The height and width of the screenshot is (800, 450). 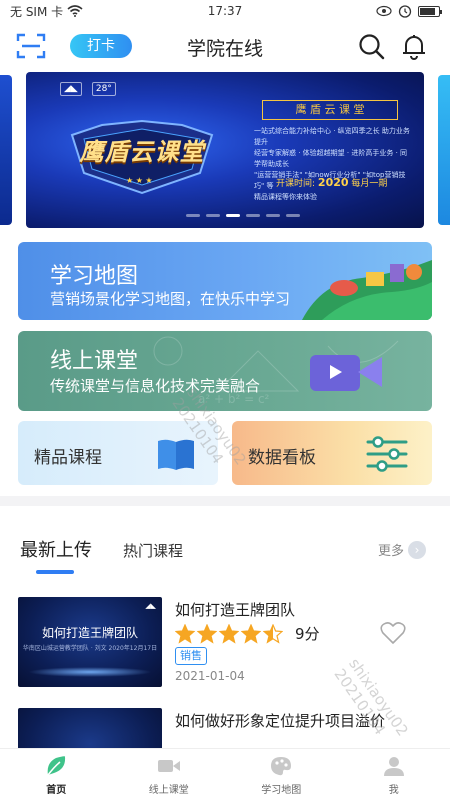 What do you see at coordinates (176, 454) in the screenshot?
I see `book-icon` at bounding box center [176, 454].